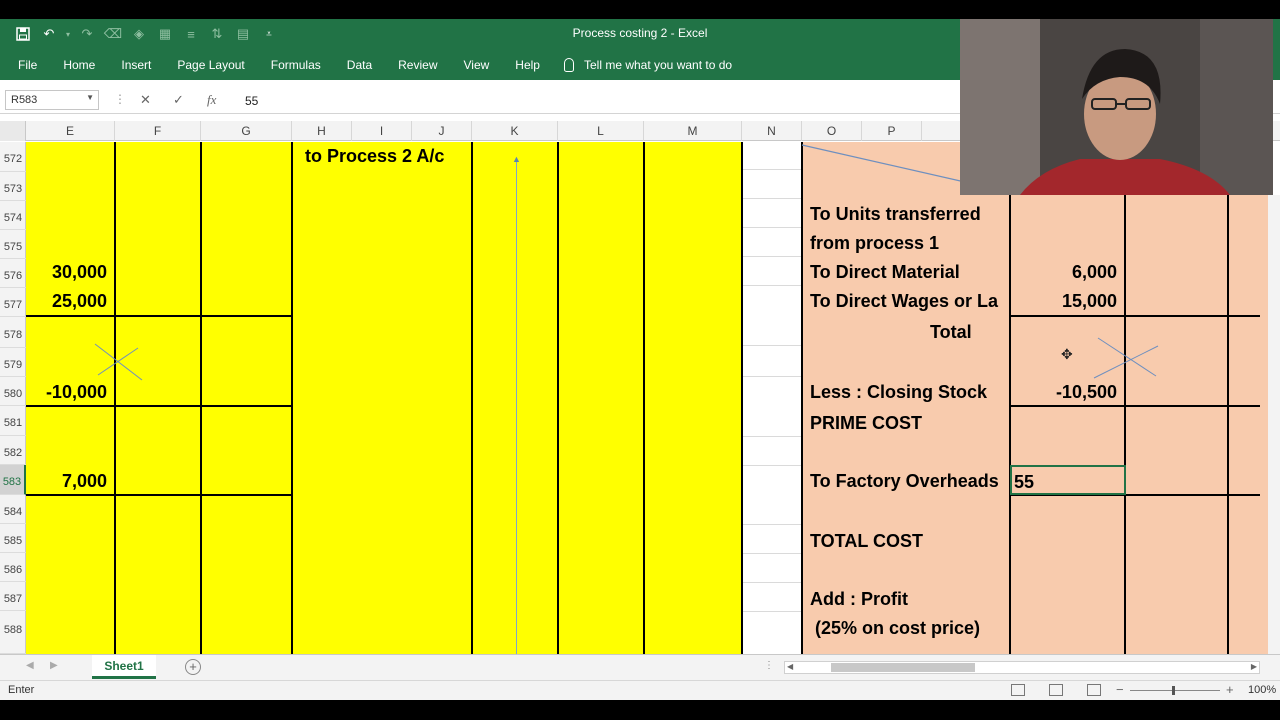  I want to click on normal-view-icon, so click(1018, 690).